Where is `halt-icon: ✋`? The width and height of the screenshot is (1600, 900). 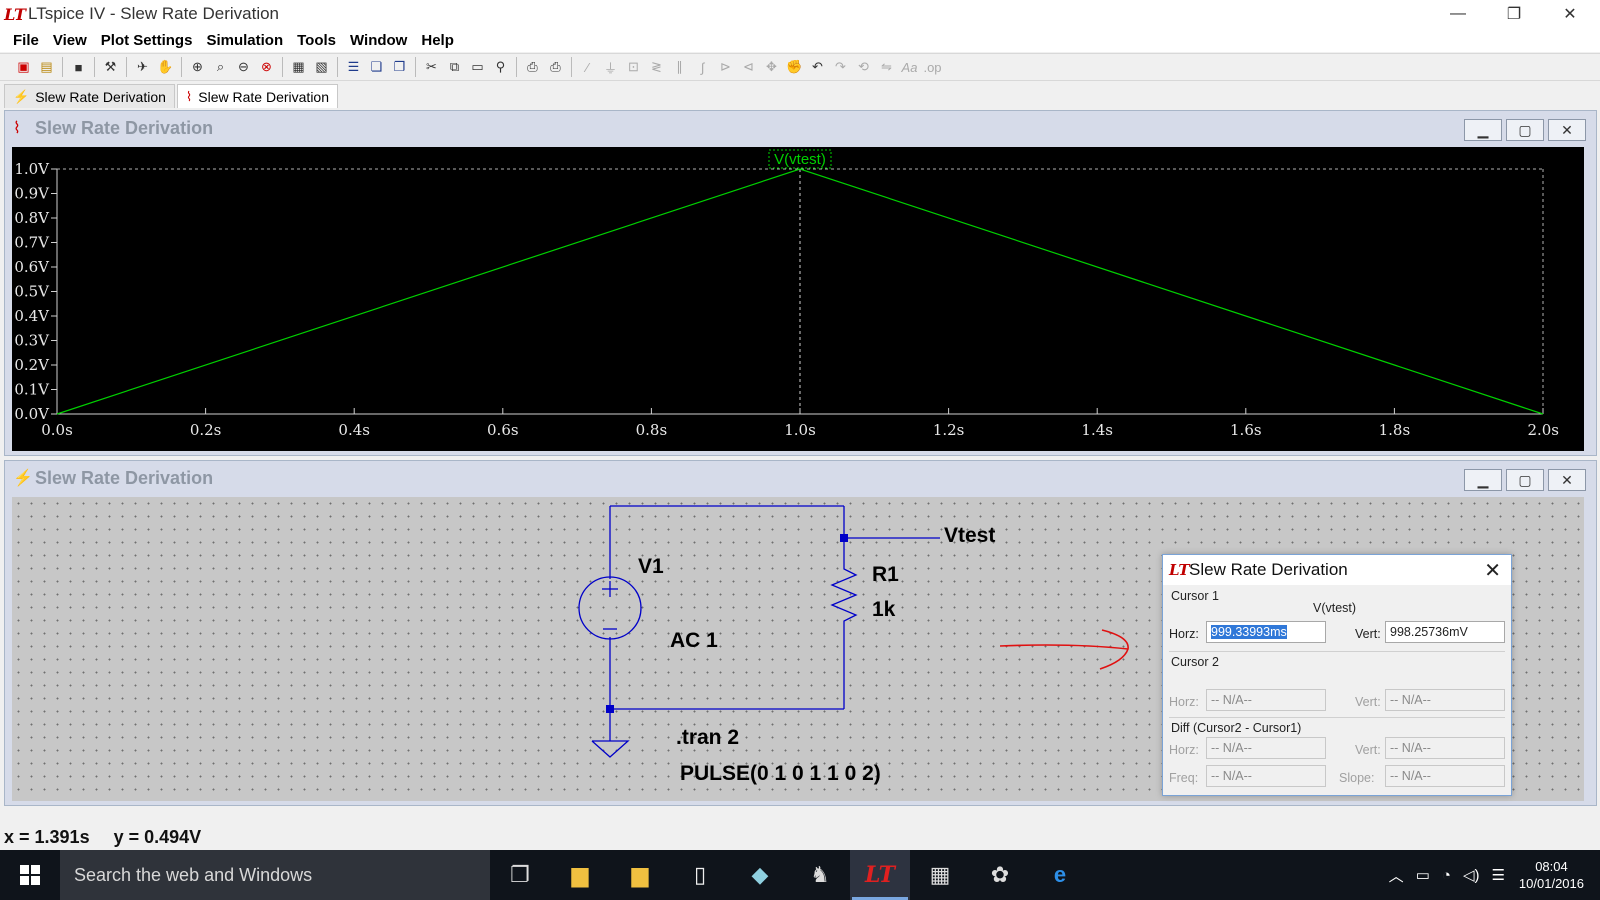
halt-icon: ✋ is located at coordinates (166, 67).